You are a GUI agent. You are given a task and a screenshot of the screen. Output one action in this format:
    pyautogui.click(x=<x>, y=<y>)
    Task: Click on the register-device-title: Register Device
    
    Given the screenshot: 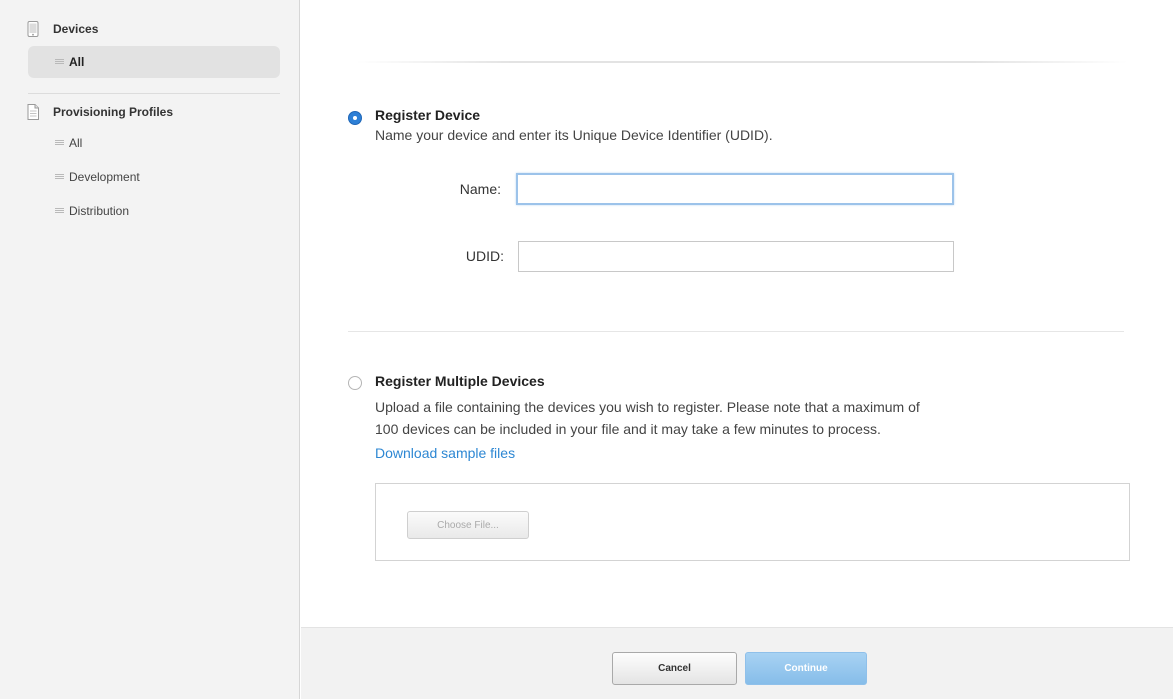 What is the action you would take?
    pyautogui.click(x=428, y=115)
    